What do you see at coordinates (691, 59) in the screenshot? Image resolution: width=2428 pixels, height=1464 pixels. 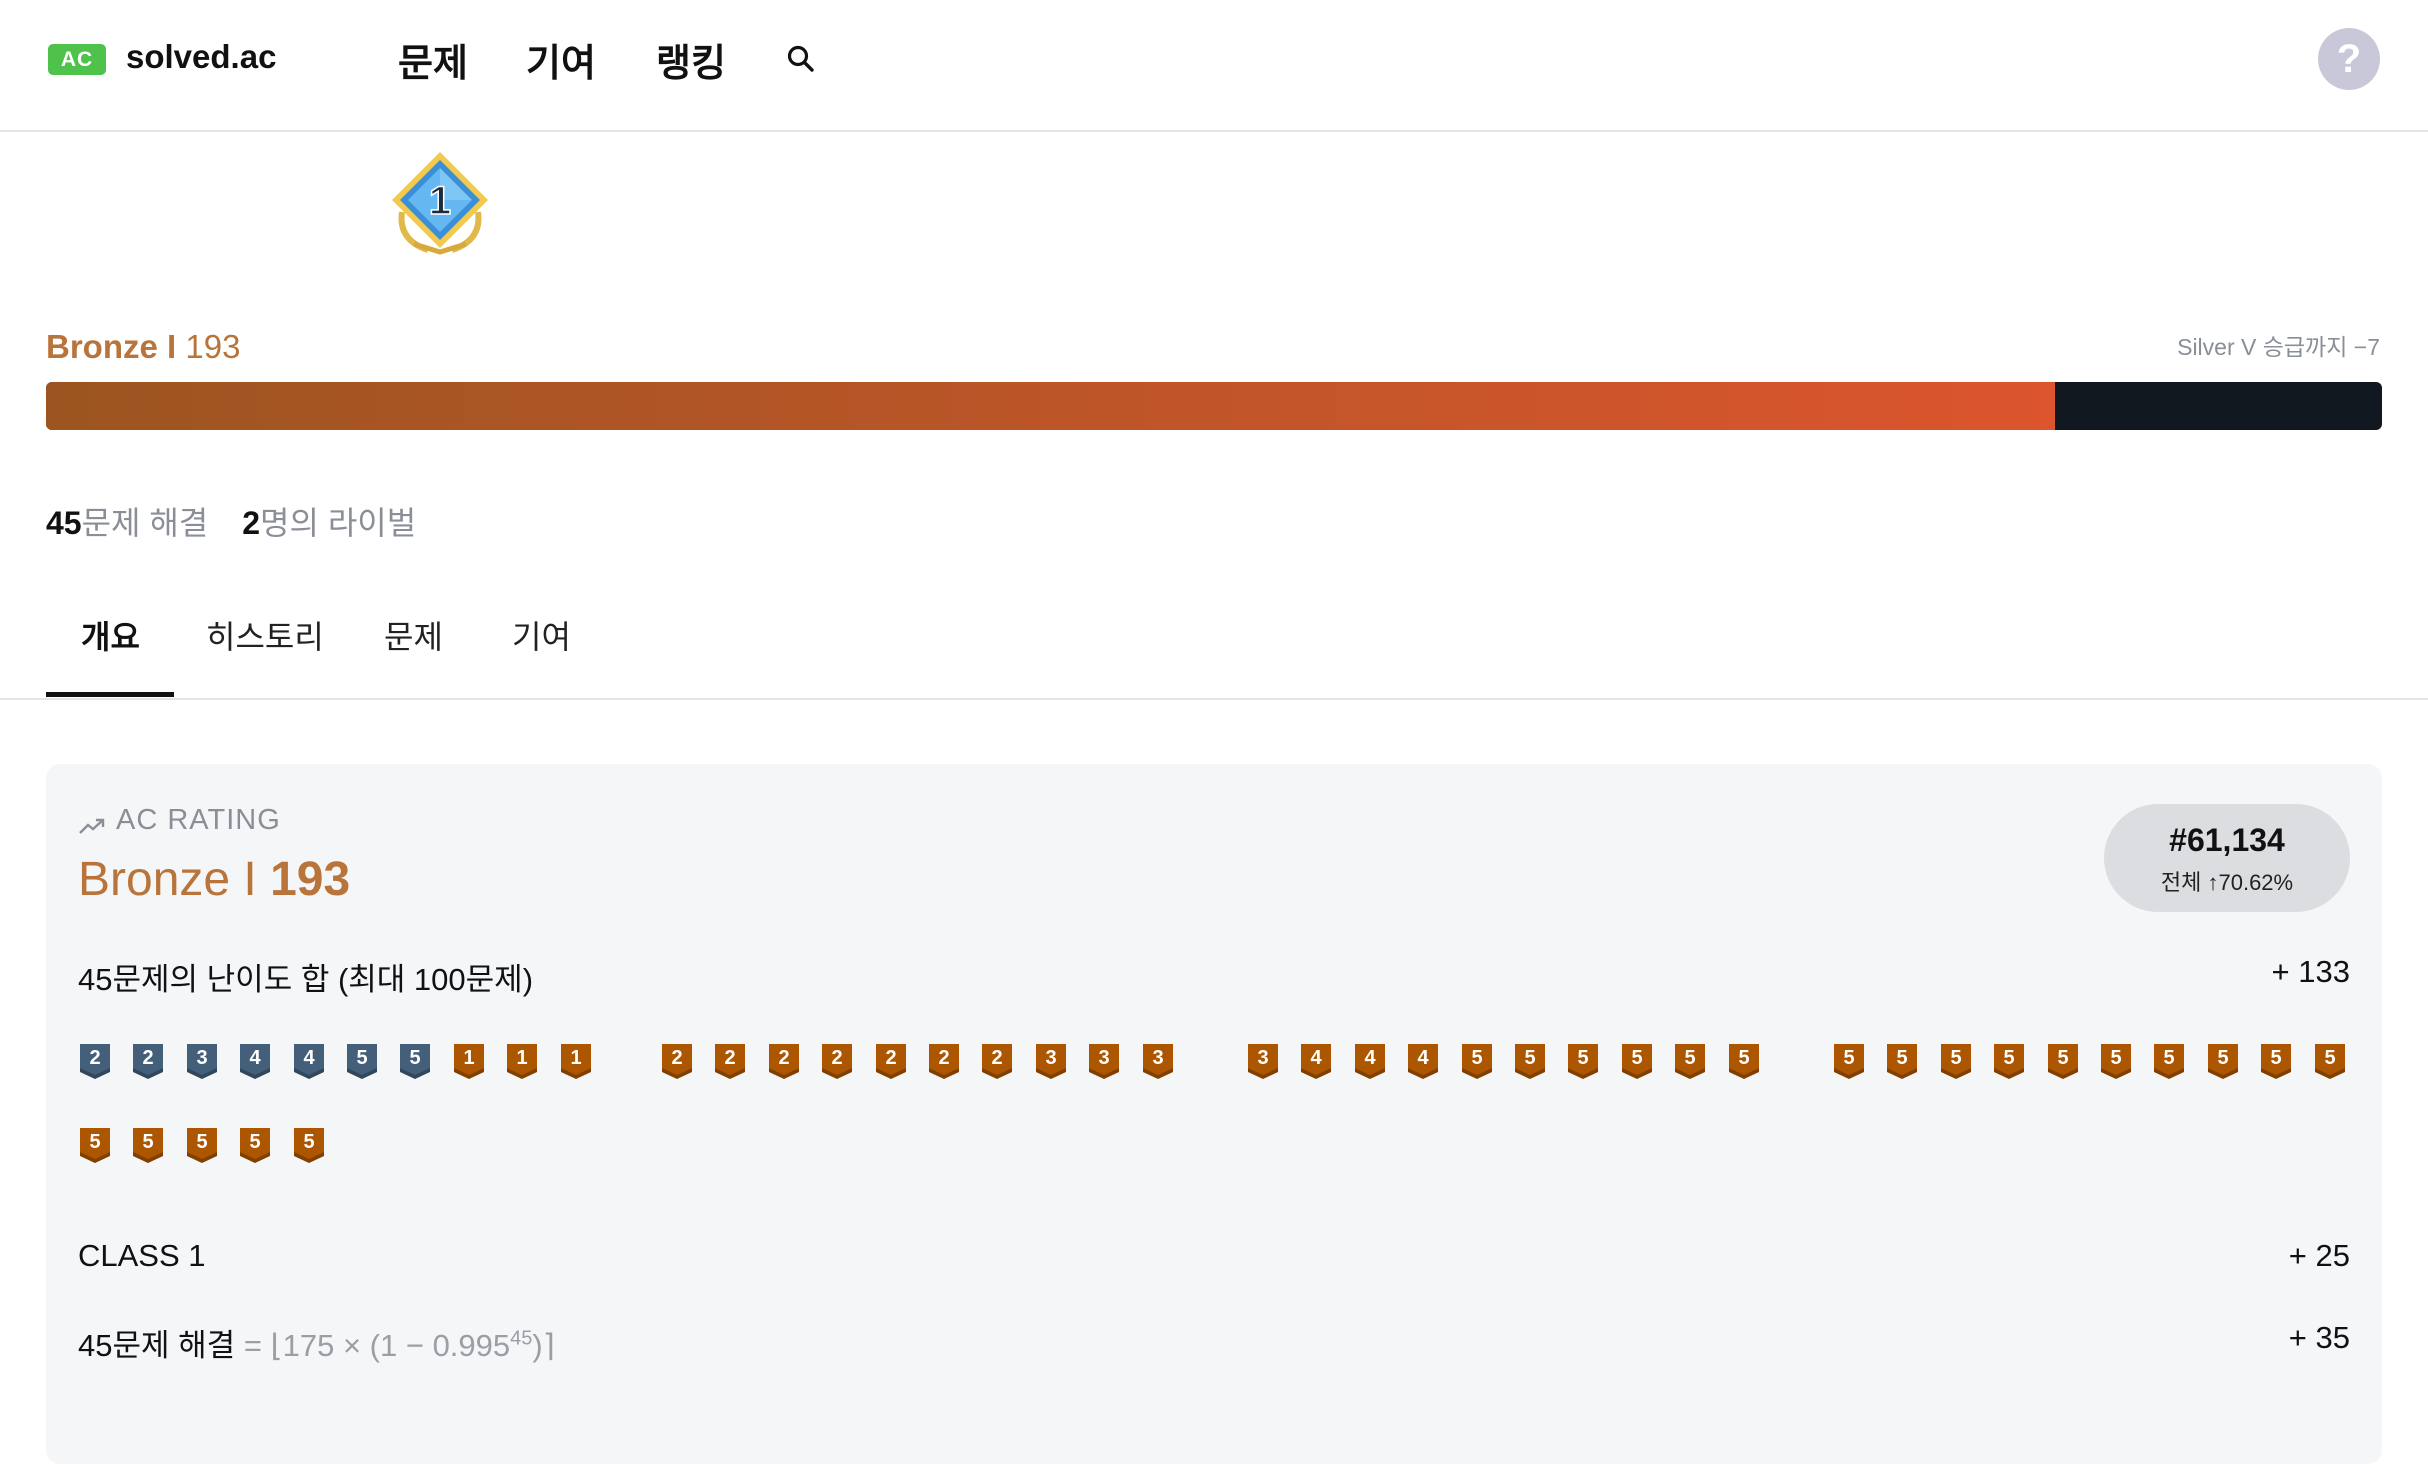 I see `nav-ranking: 랭킹` at bounding box center [691, 59].